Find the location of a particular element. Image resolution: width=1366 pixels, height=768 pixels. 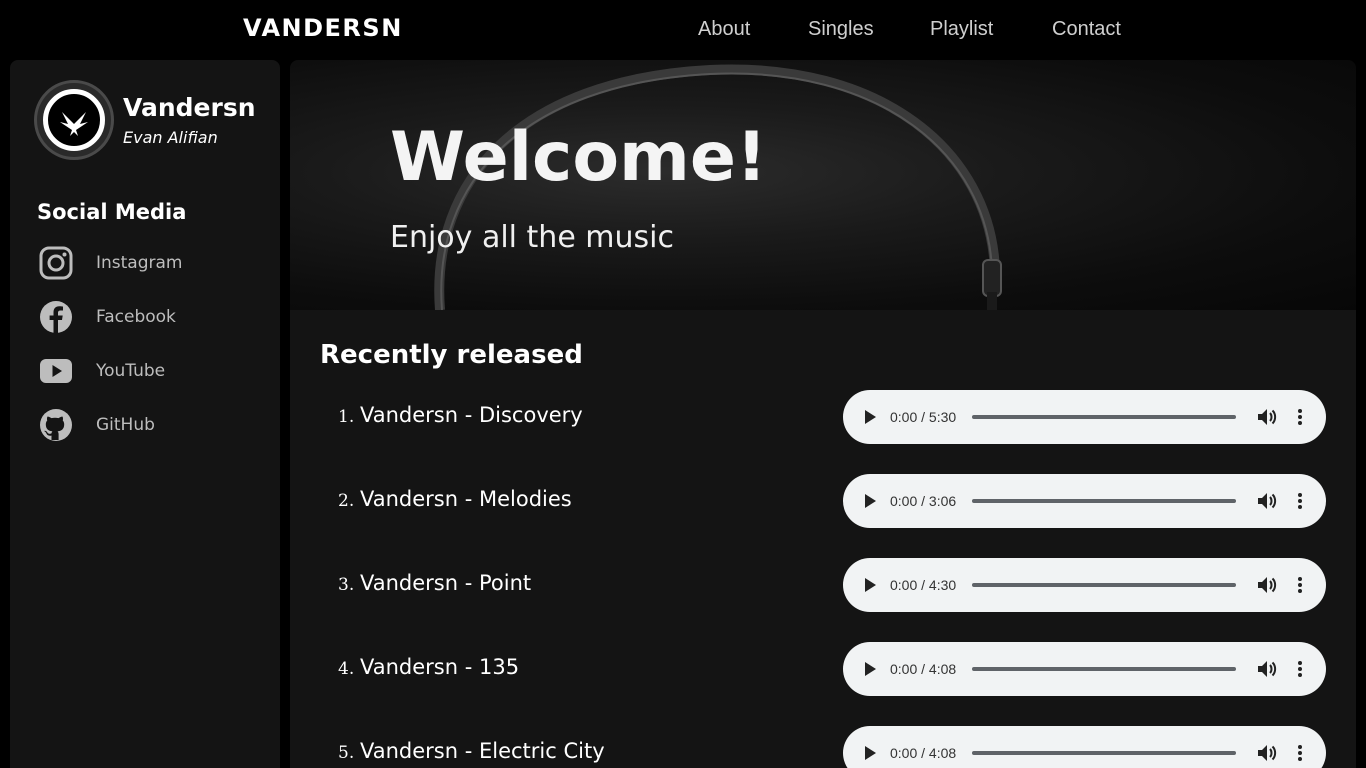

track-time: 0:00 / 3:06 is located at coordinates (923, 501).